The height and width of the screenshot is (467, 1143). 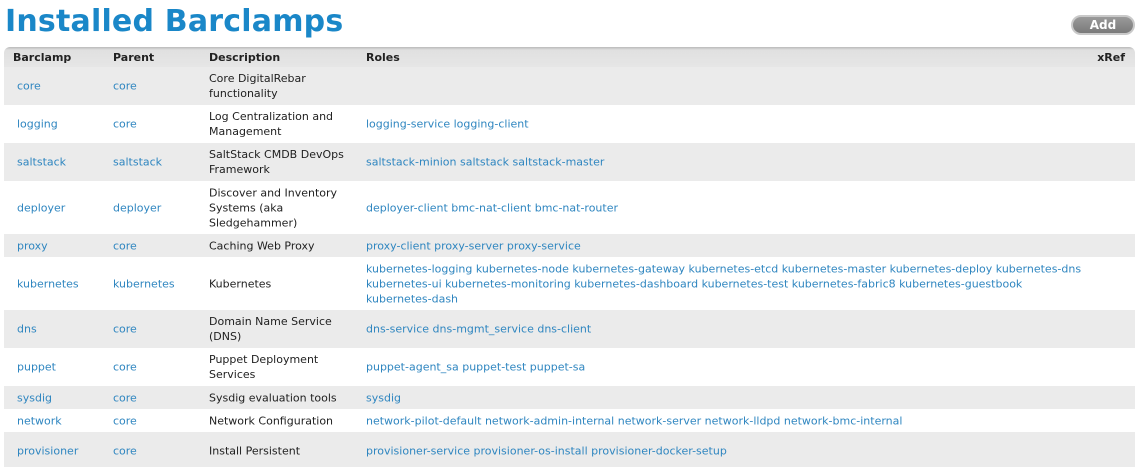 I want to click on roles-list: proxy-client proxy-server proxy-service, so click(x=726, y=245).